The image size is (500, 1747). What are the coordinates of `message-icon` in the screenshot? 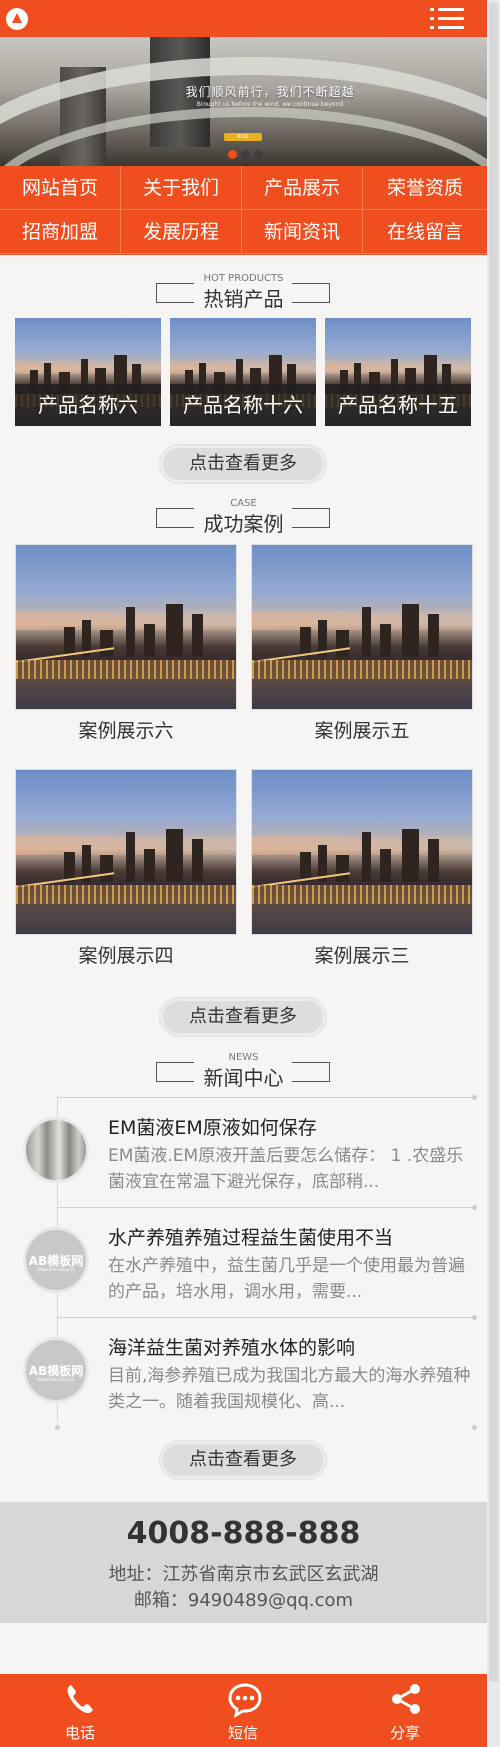 It's located at (245, 1700).